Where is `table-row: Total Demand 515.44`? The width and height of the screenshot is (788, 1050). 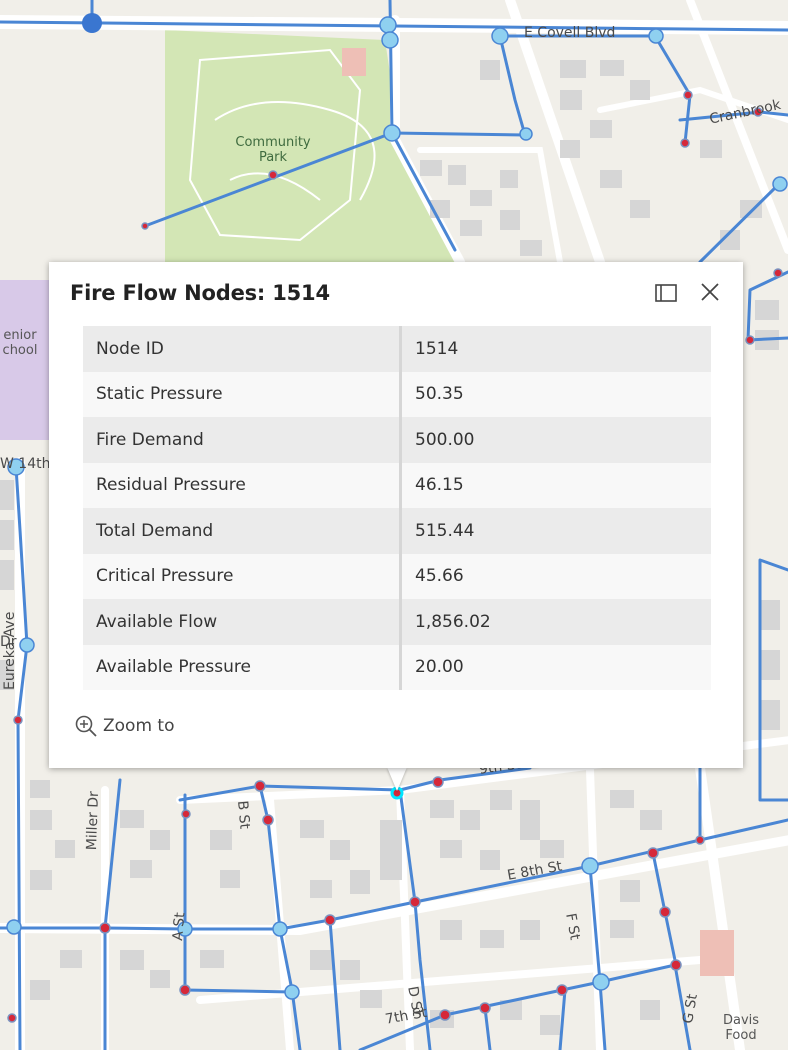
table-row: Total Demand 515.44 is located at coordinates (397, 531).